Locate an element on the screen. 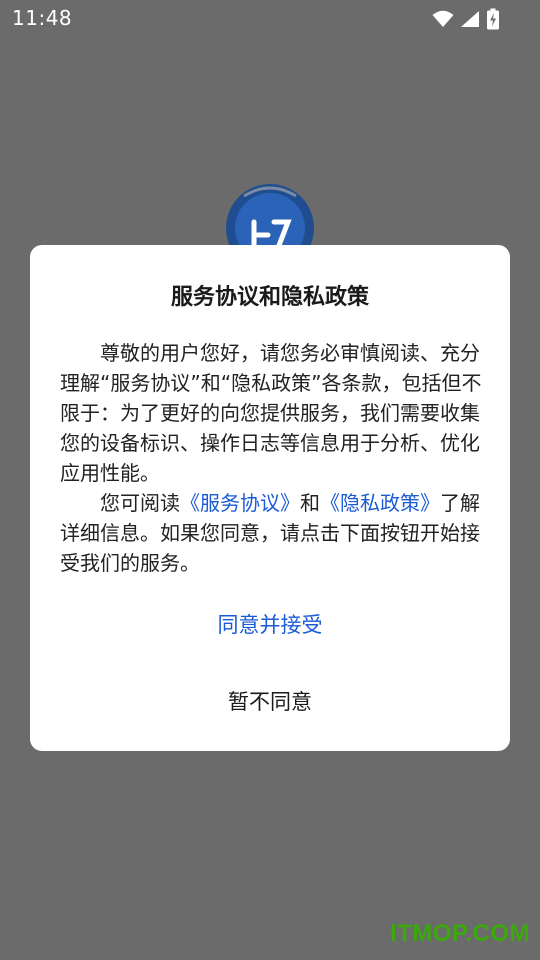  status-time: 11:48 is located at coordinates (42, 18).